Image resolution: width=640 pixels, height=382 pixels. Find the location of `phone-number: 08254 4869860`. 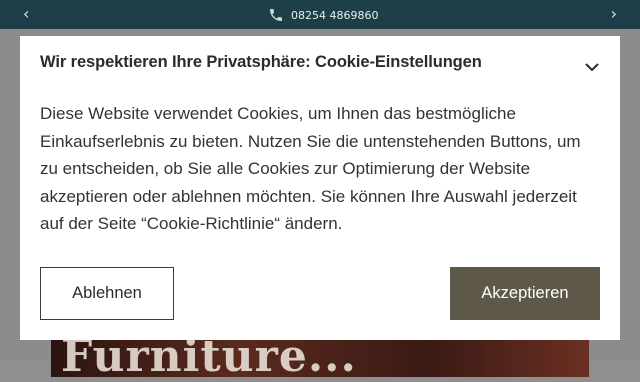

phone-number: 08254 4869860 is located at coordinates (334, 15).